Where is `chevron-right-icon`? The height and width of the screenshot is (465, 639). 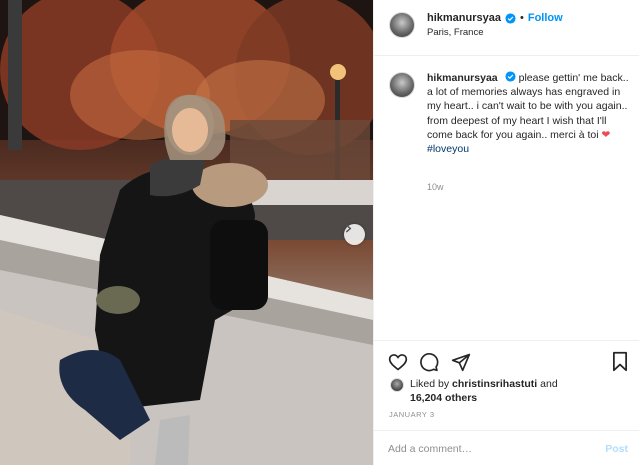
chevron-right-icon is located at coordinates (348, 228).